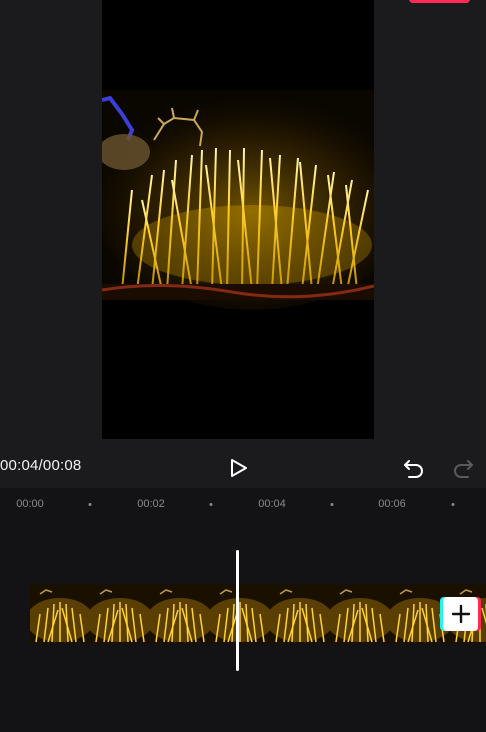 The width and height of the screenshot is (486, 732). I want to click on plus-icon, so click(460, 614).